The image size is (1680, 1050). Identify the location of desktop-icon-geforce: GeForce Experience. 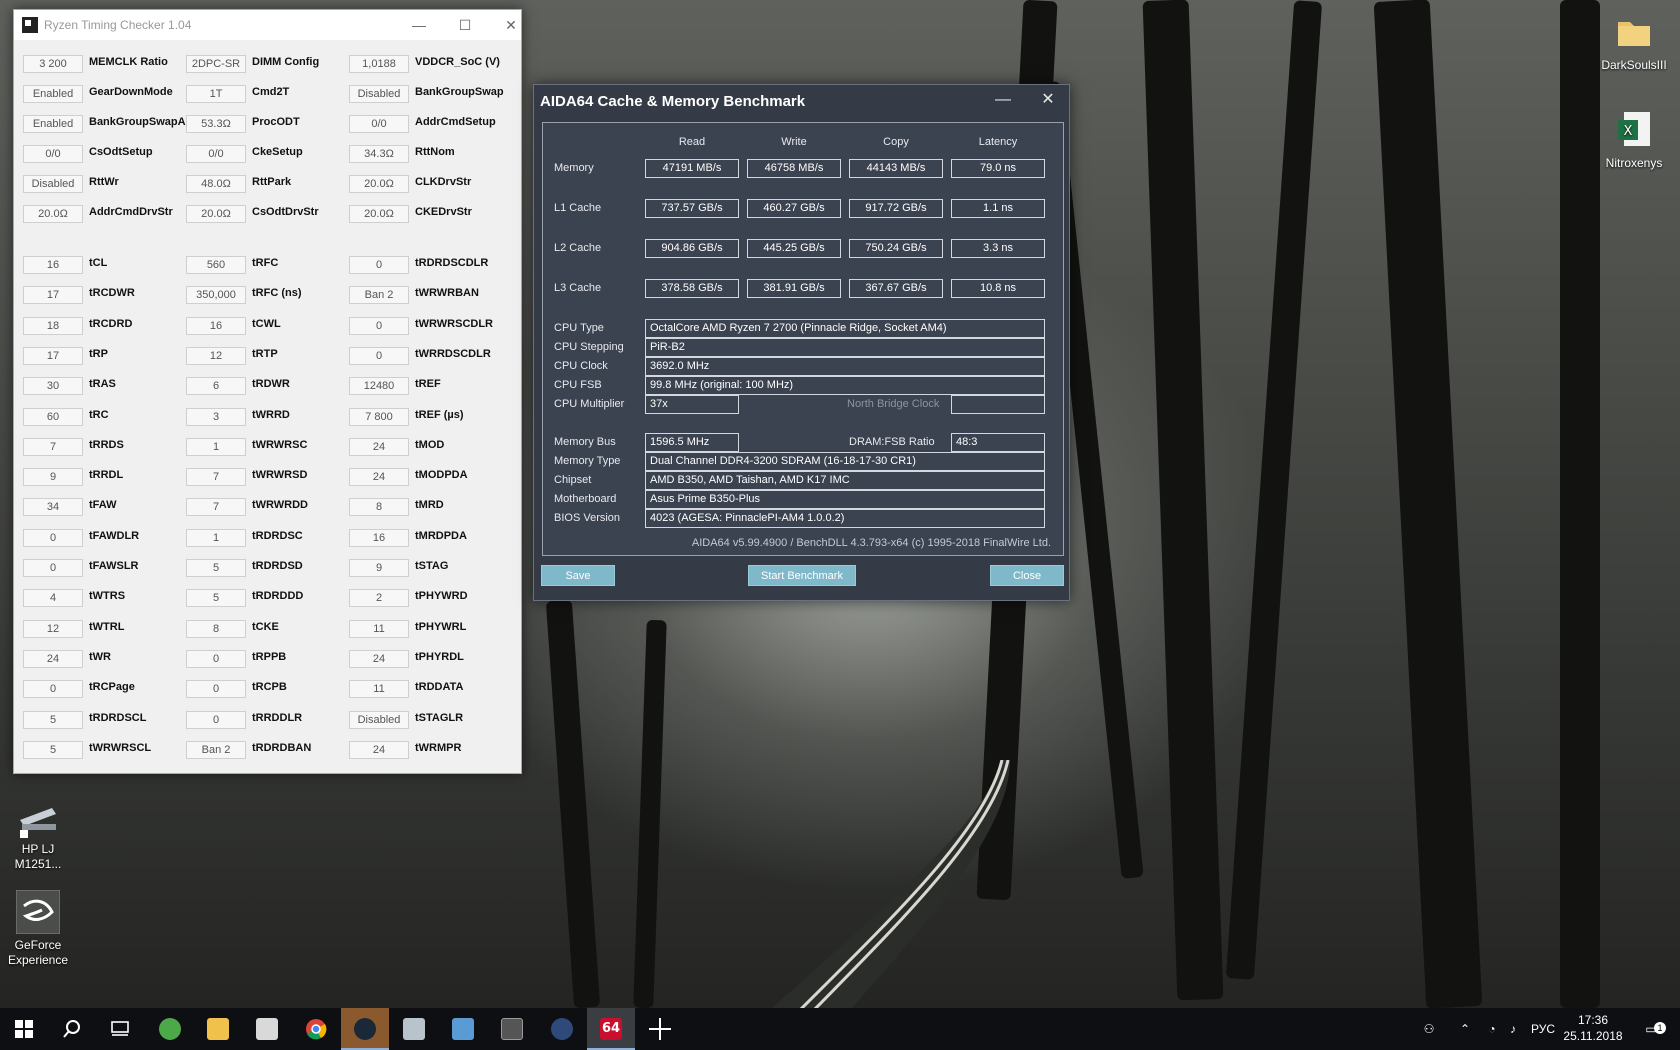
(39, 928).